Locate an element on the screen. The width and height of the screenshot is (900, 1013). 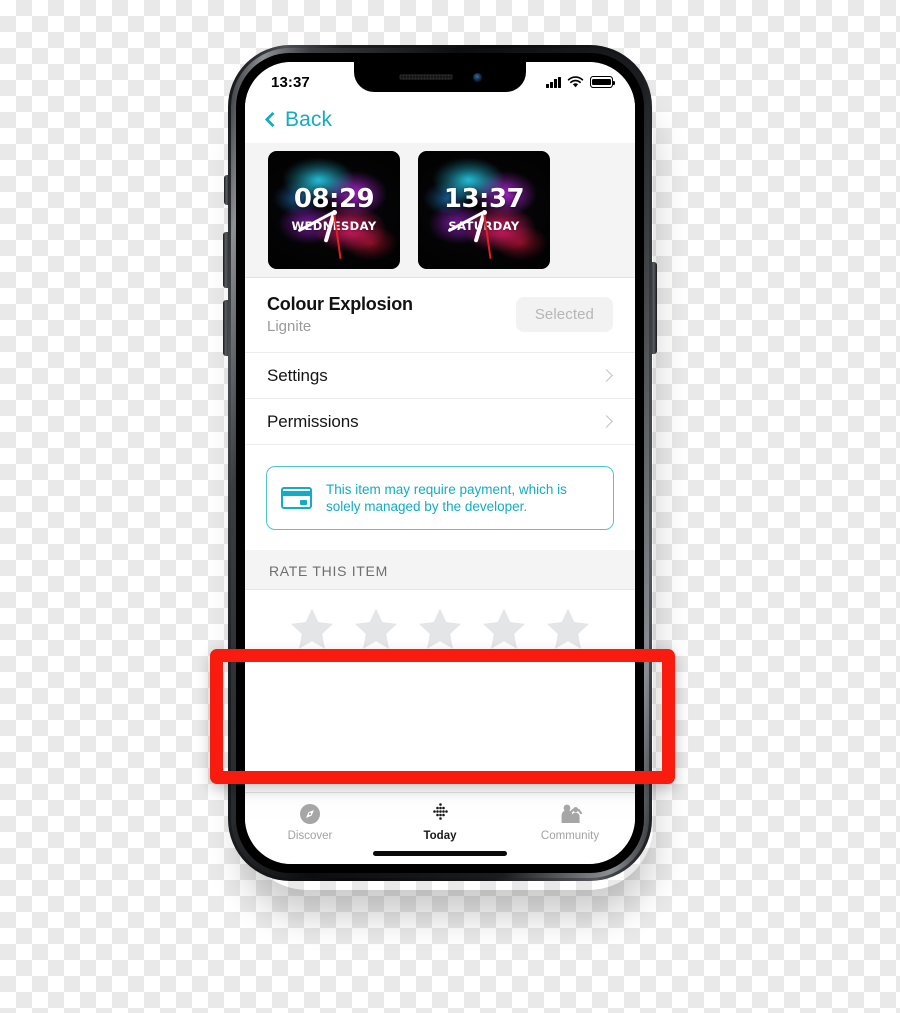
cellular-signal-icon is located at coordinates (553, 82).